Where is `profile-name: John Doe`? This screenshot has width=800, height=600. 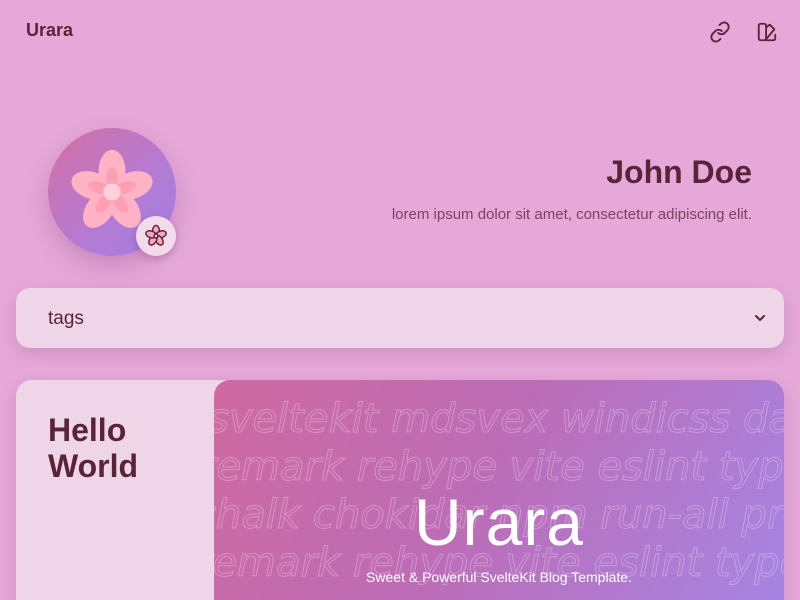 profile-name: John Doe is located at coordinates (679, 172).